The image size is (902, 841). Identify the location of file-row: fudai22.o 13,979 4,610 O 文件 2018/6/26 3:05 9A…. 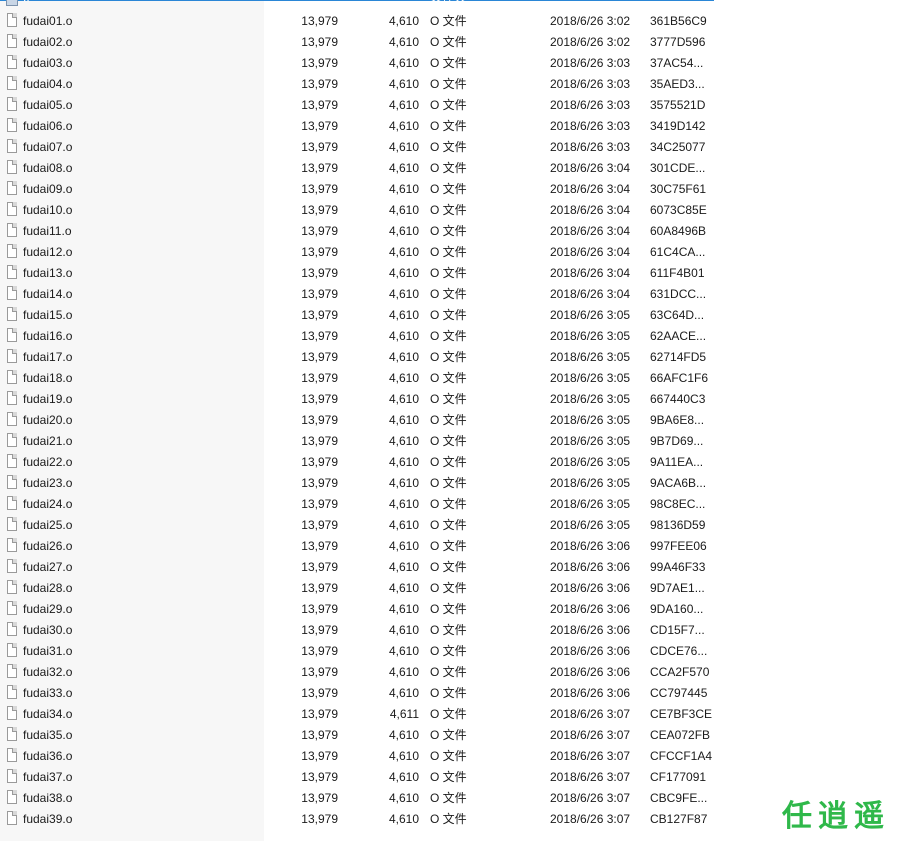
(451, 462).